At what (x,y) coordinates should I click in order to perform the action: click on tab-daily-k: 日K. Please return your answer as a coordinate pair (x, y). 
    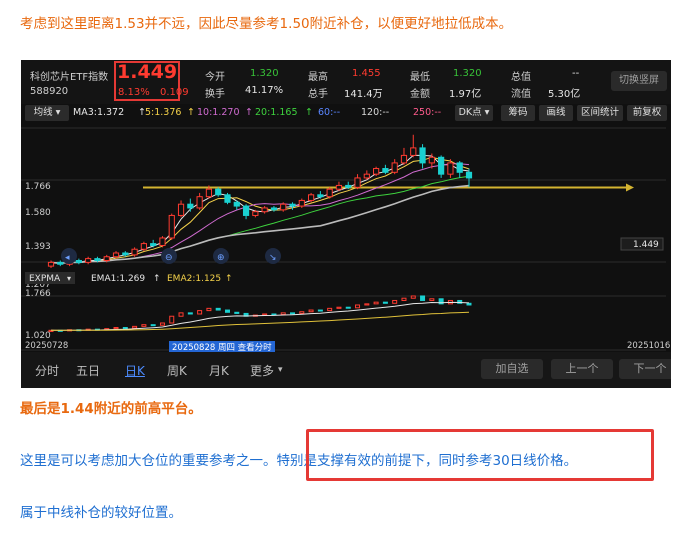
    Looking at the image, I should click on (135, 370).